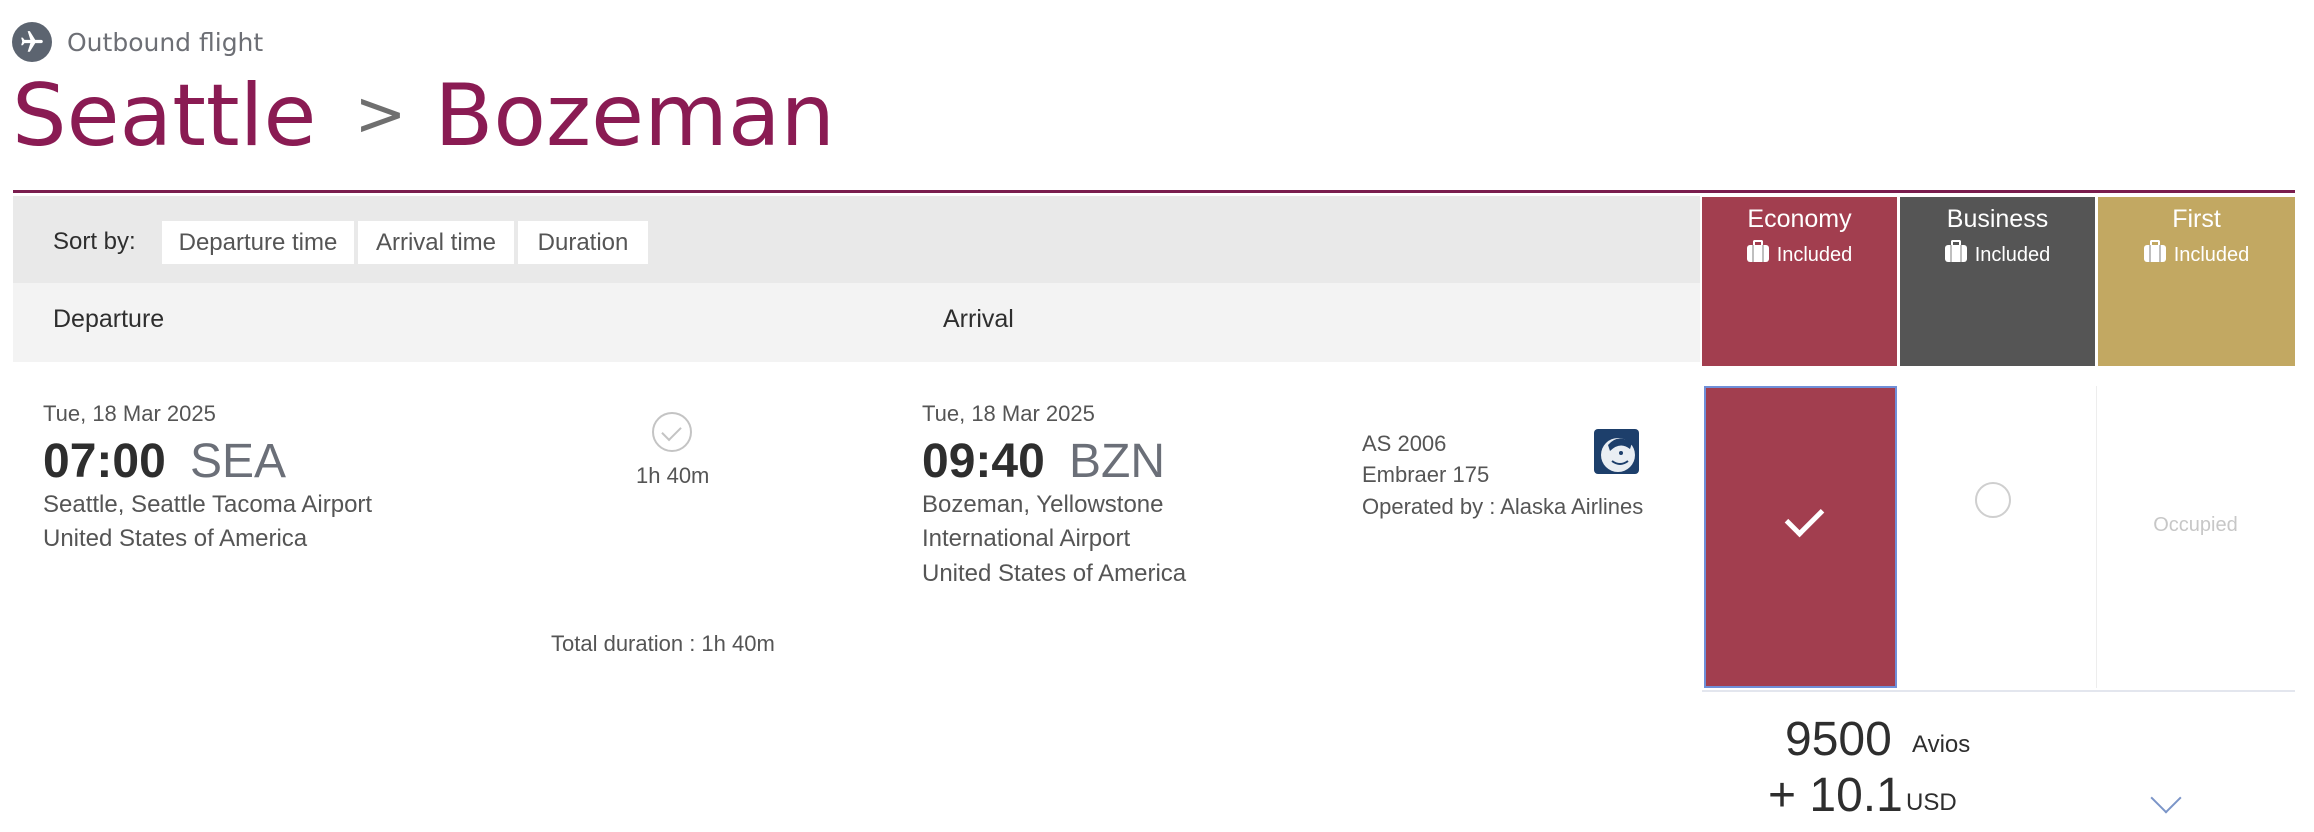 This screenshot has height=832, width=2314. I want to click on economy-fare-cell, so click(1800, 537).